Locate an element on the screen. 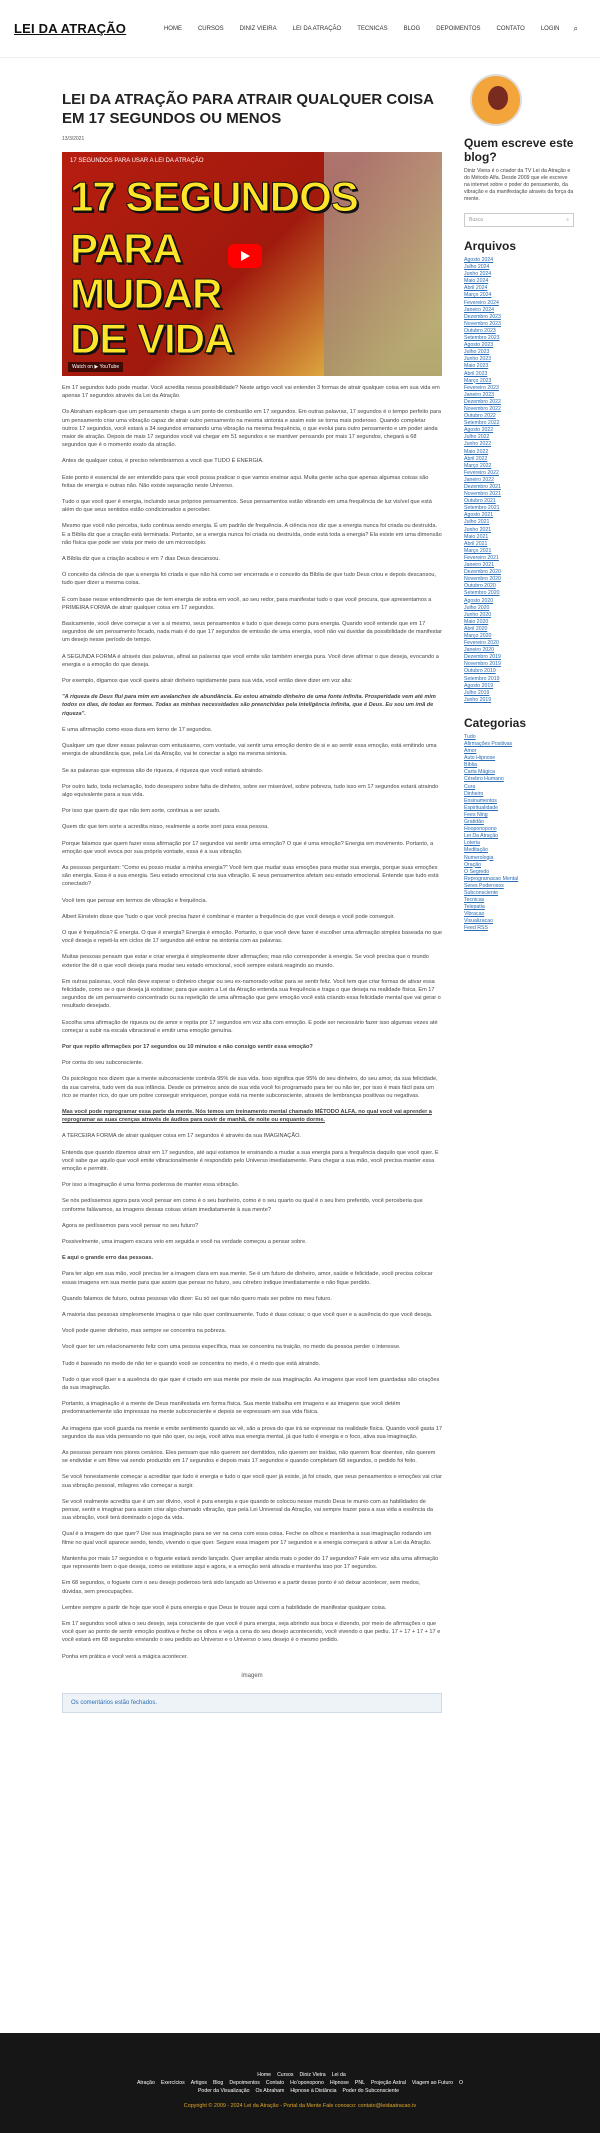 Image resolution: width=600 pixels, height=2133 pixels. archive-link: Fevereiro 2024 is located at coordinates (519, 303).